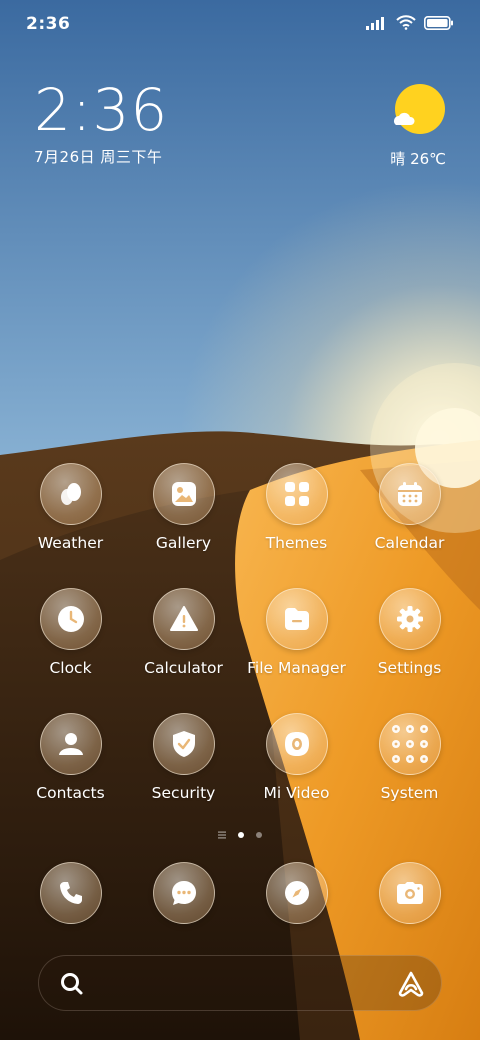 The height and width of the screenshot is (1040, 480). I want to click on system-folder-icon, so click(409, 744).